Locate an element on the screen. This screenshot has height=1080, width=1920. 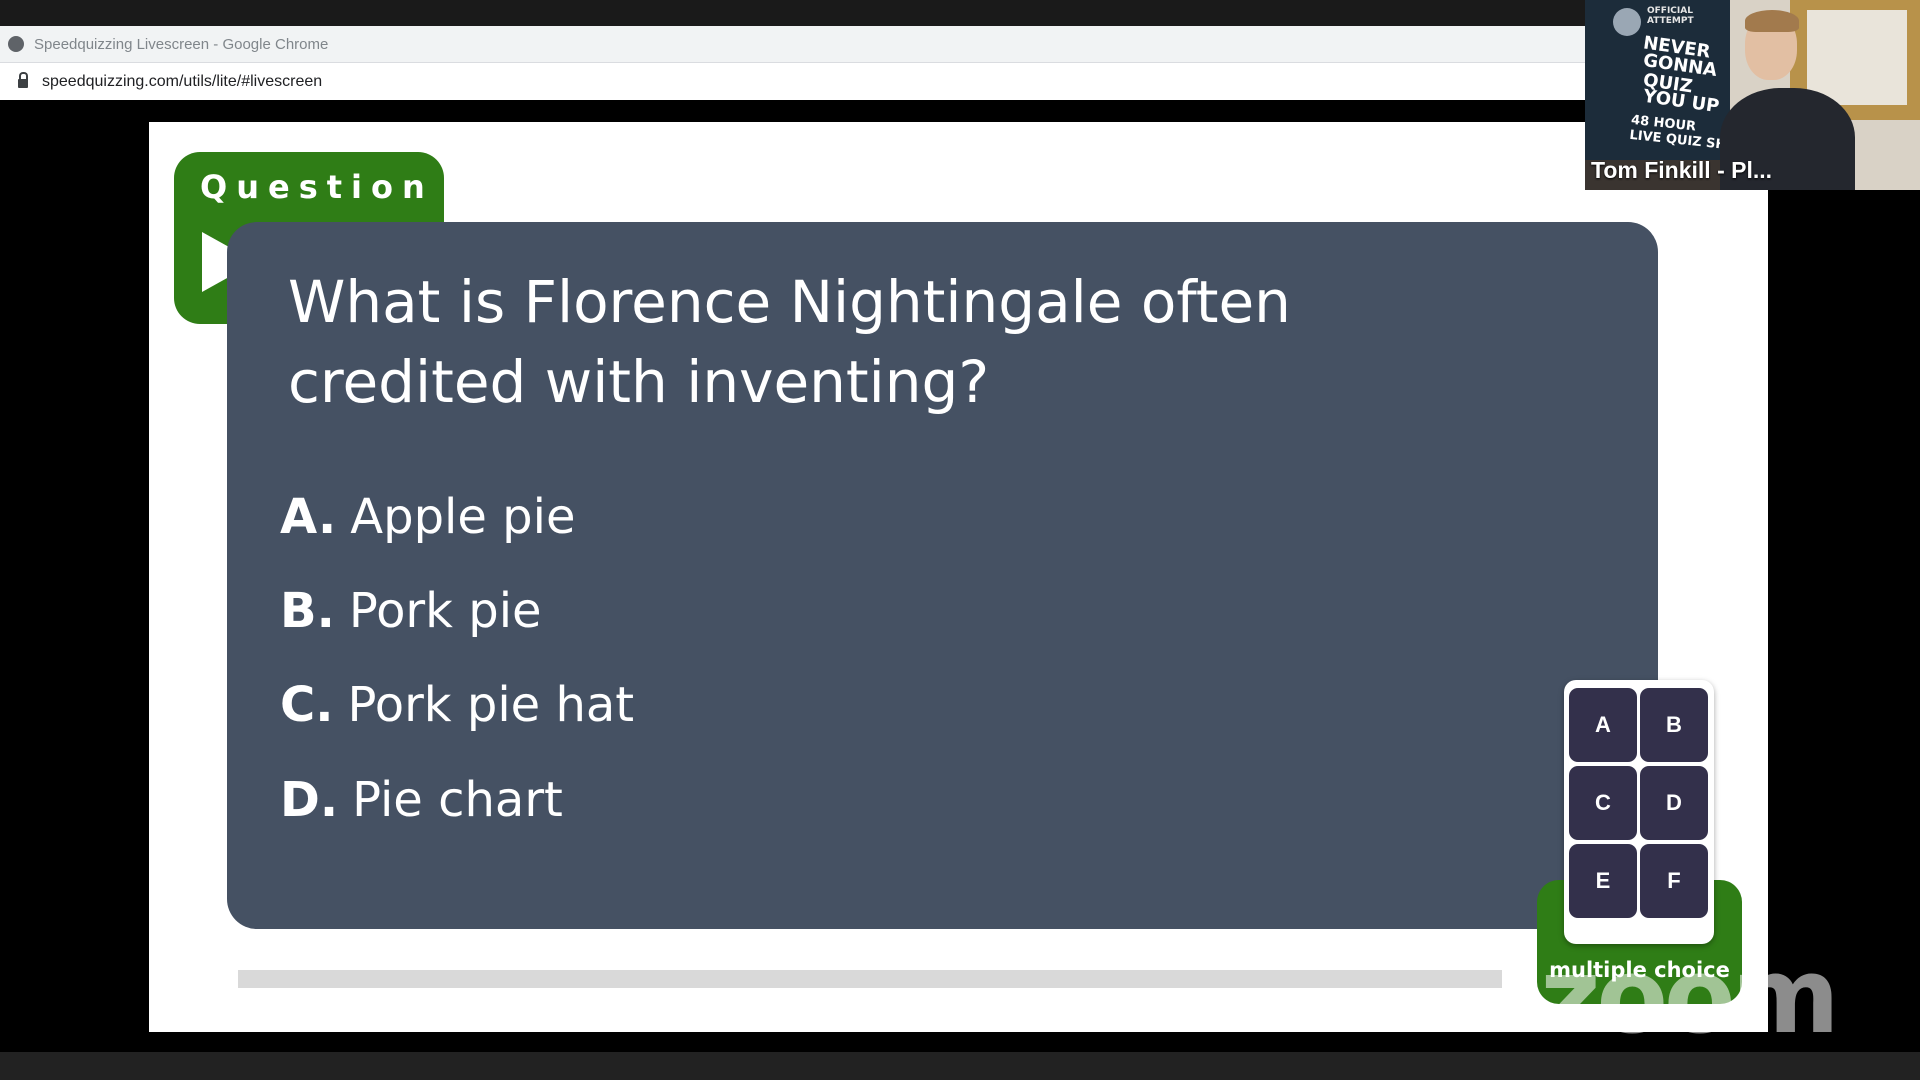
timer-progress-bar is located at coordinates (870, 979).